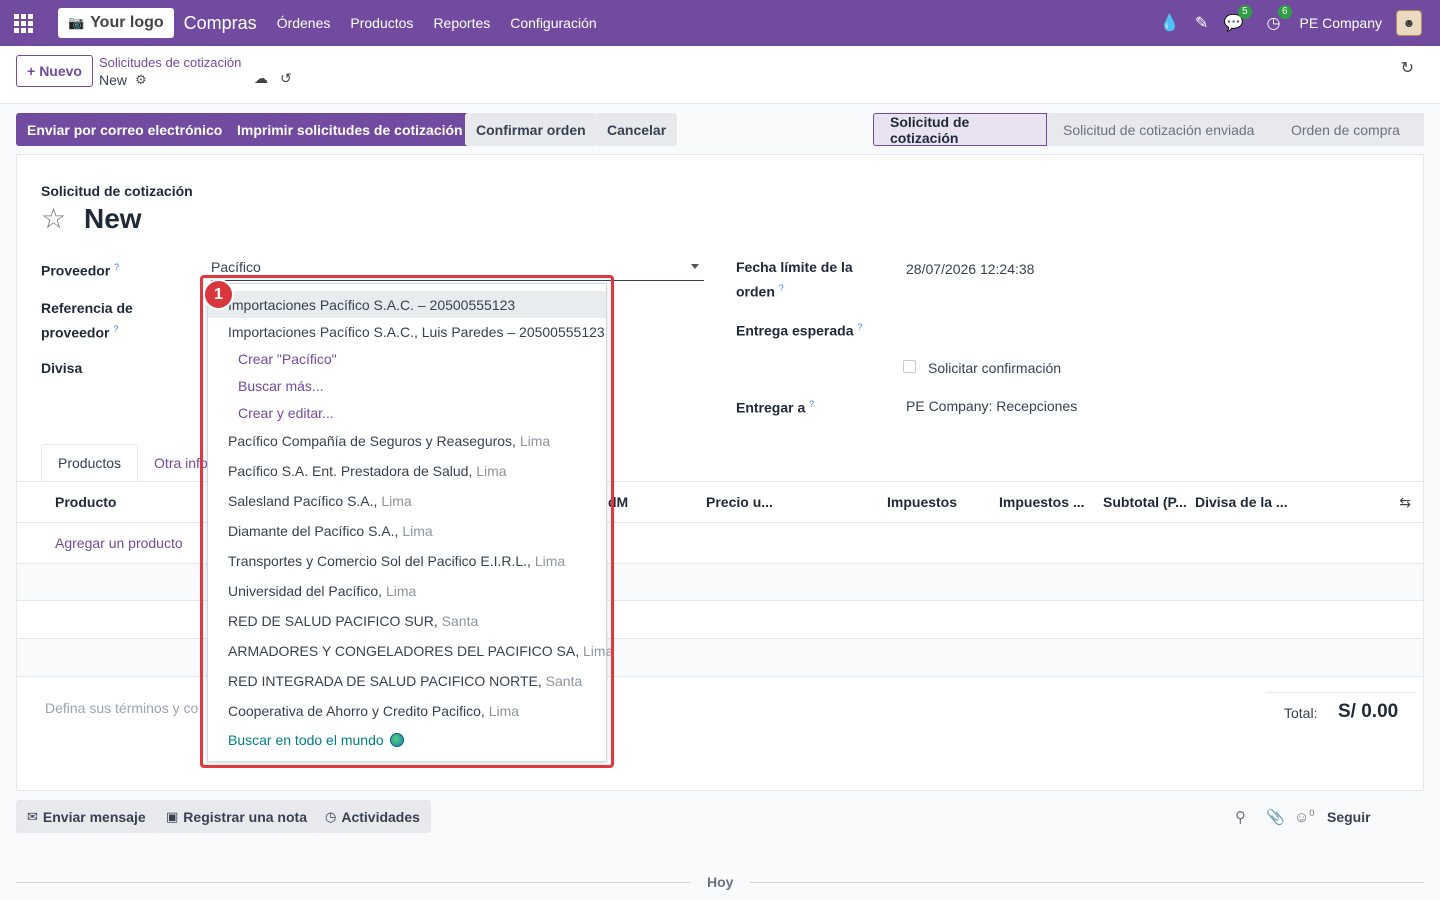 Image resolution: width=1440 pixels, height=900 pixels. I want to click on breadcrumb-rfq: Solicitudes de cotización, so click(170, 62).